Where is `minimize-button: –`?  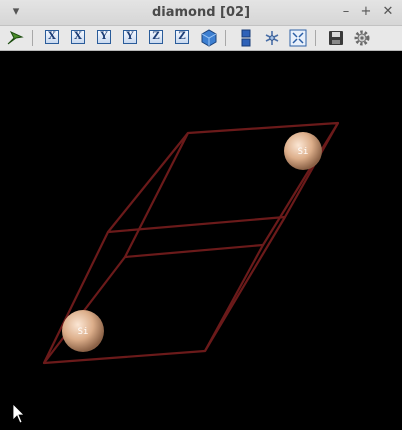 minimize-button: – is located at coordinates (346, 12).